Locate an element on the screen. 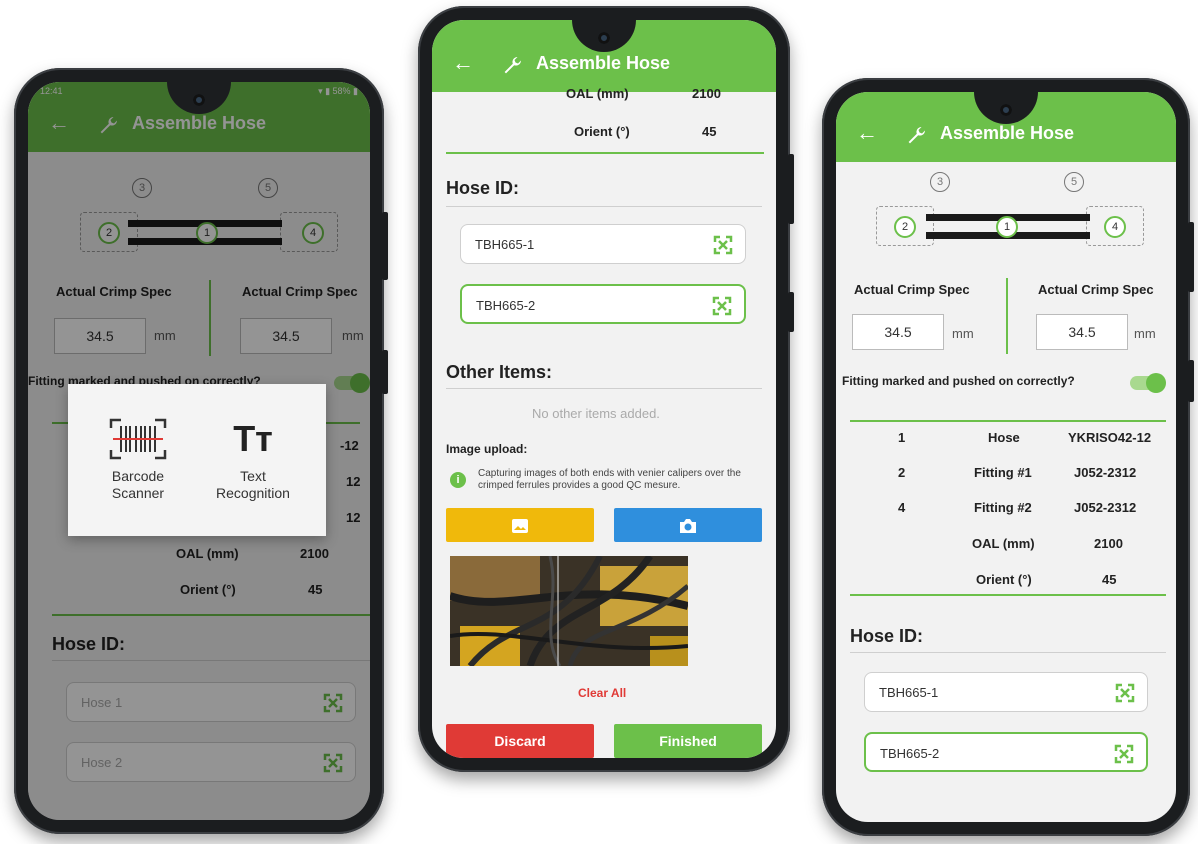 The height and width of the screenshot is (844, 1198). hose-diagram: 3 5 2 1 4 is located at coordinates (1006, 222).